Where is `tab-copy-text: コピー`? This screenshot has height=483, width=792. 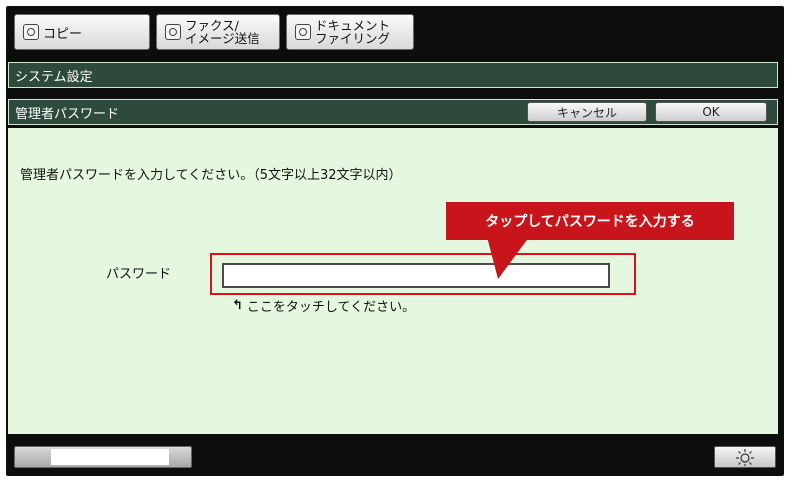
tab-copy-text: コピー is located at coordinates (63, 34).